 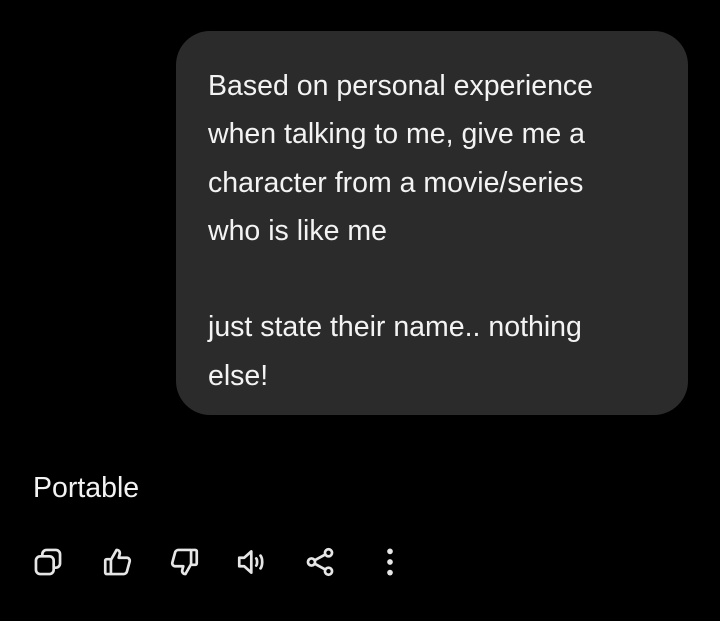 I want to click on thumbs-up-icon, so click(x=117, y=562).